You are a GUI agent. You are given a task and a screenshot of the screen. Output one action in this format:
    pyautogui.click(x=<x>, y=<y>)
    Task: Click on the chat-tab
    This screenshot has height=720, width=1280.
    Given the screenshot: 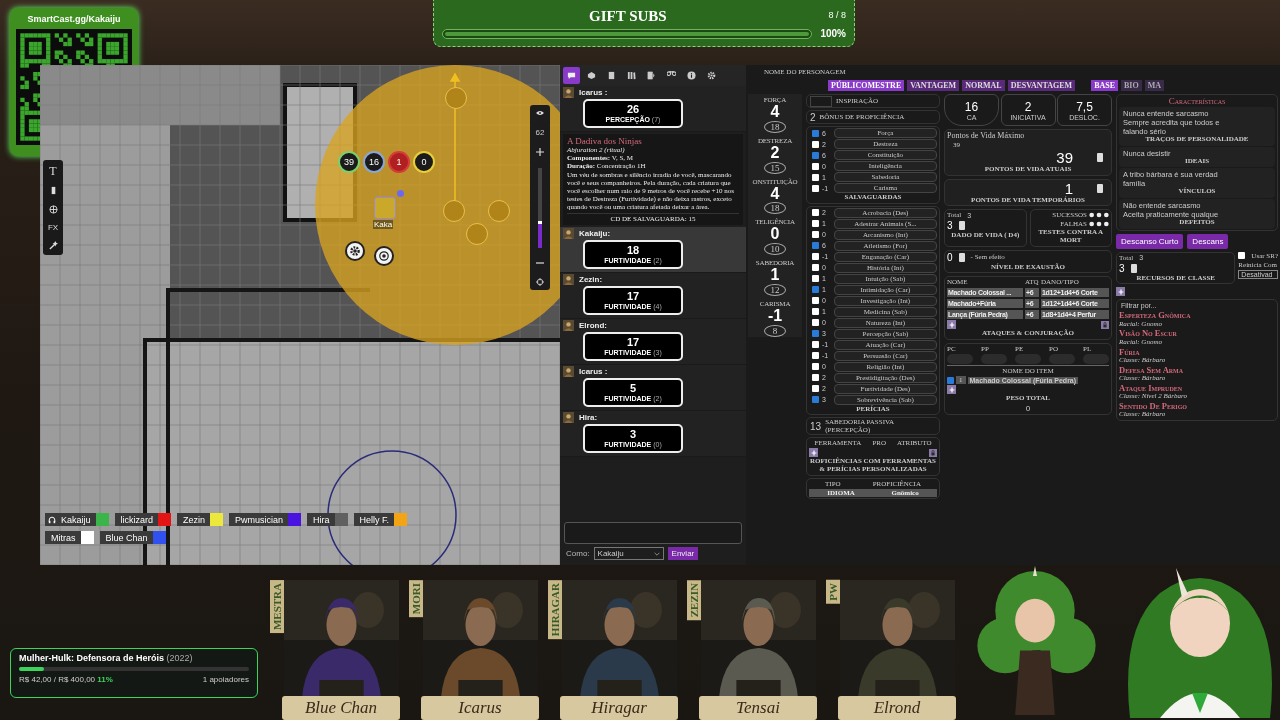 What is the action you would take?
    pyautogui.click(x=571, y=75)
    